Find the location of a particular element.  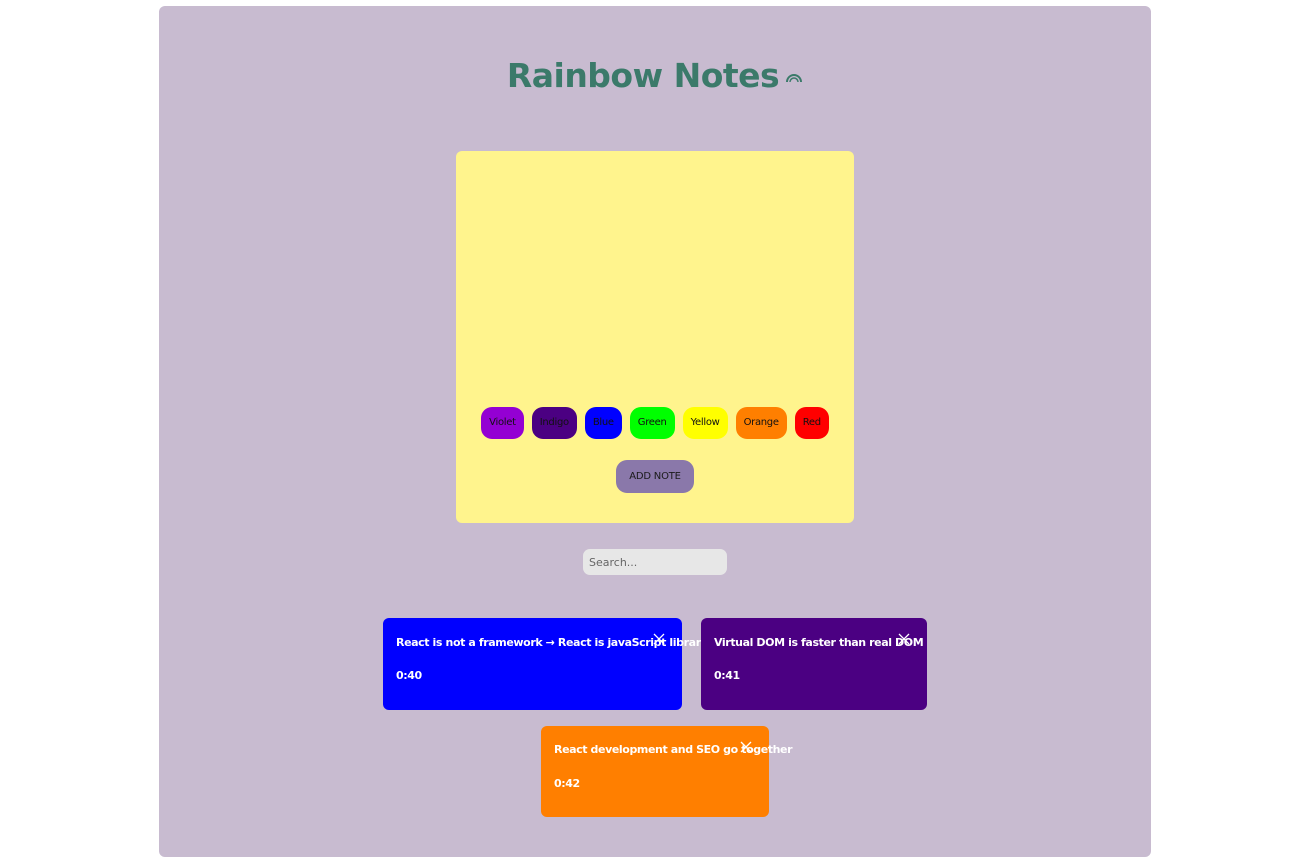

note-time: 0:41 is located at coordinates (727, 675).